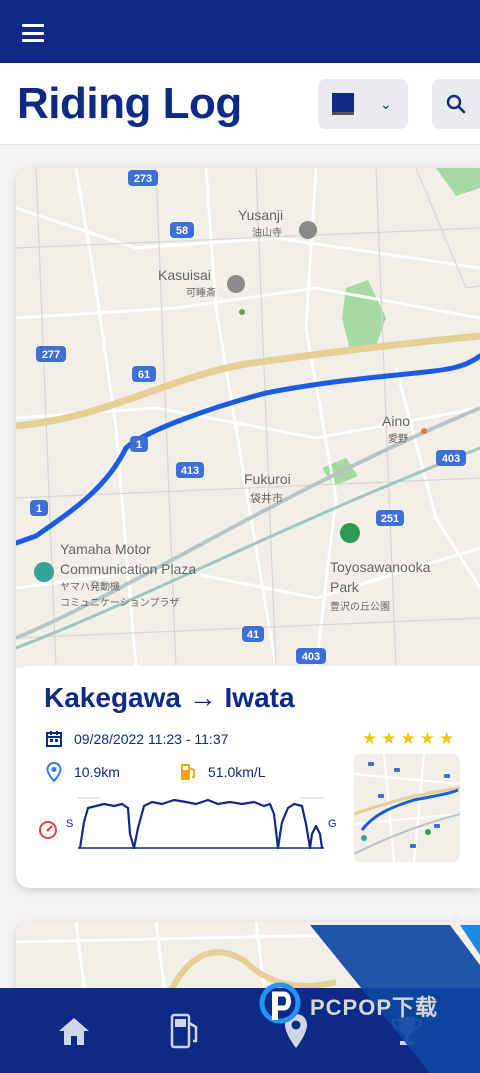 The width and height of the screenshot is (480, 1073). I want to click on place-label: Communication Plaza, so click(128, 569).